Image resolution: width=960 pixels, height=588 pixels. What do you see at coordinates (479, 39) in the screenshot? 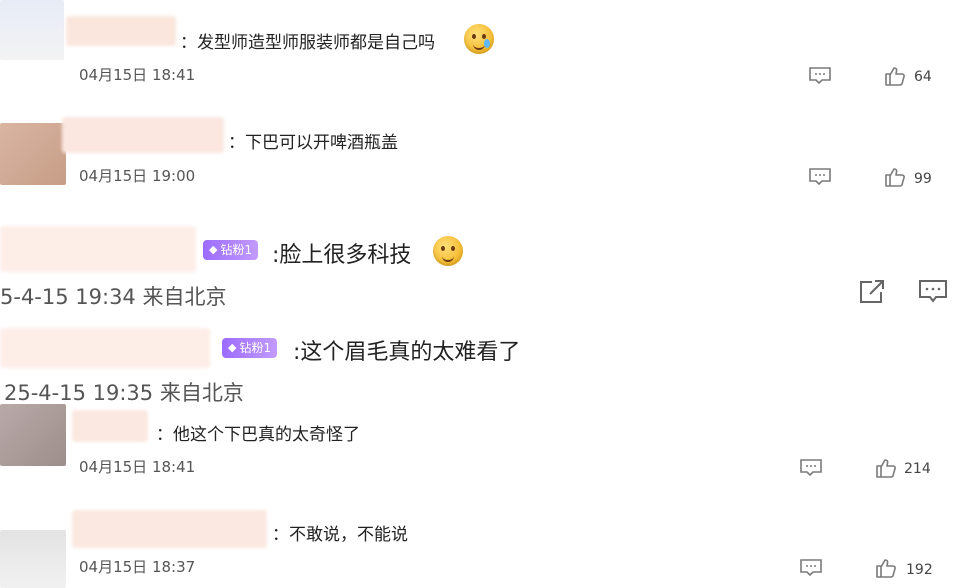
I see `sweat-smile-emoji-icon` at bounding box center [479, 39].